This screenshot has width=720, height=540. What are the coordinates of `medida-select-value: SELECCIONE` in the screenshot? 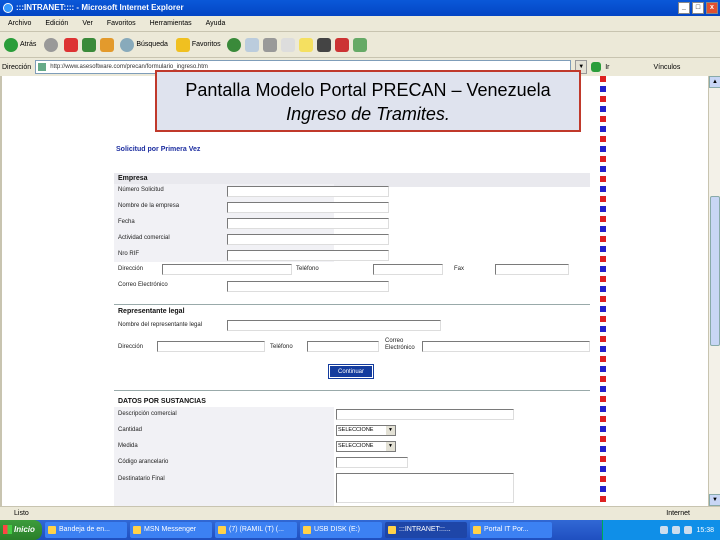 It's located at (356, 446).